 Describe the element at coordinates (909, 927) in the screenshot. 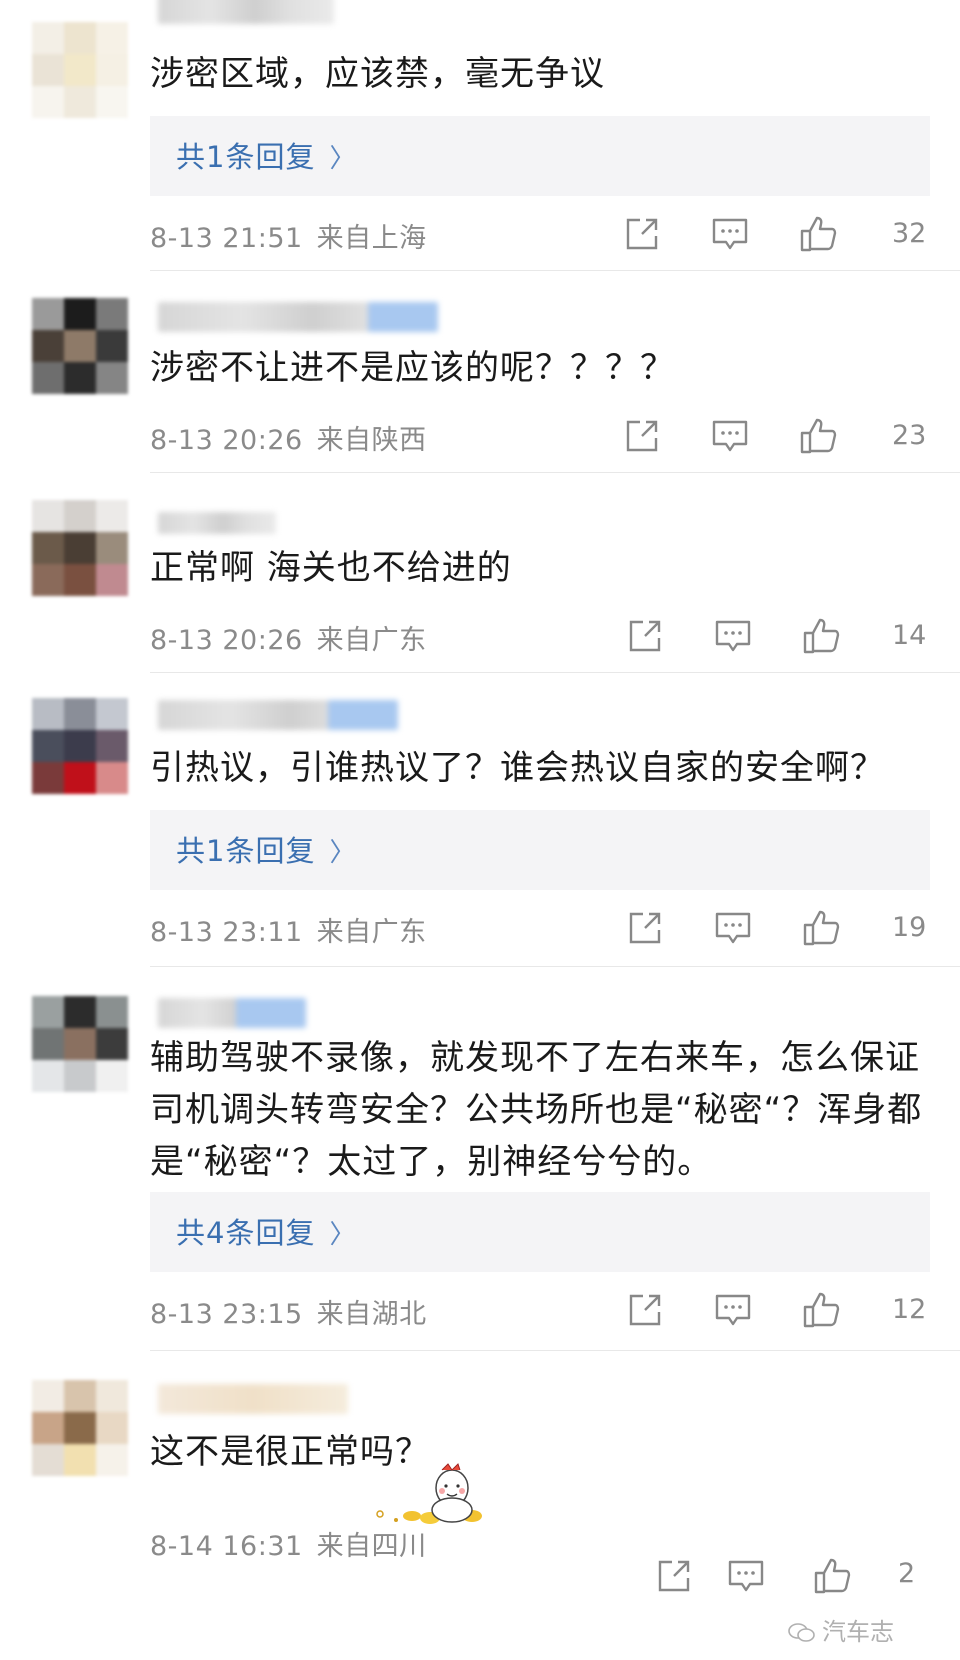

I see `like-count: 19` at that location.